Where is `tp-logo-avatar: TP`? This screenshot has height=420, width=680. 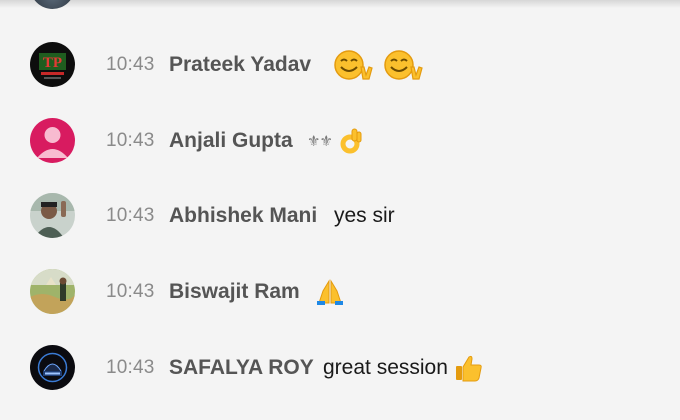 tp-logo-avatar: TP is located at coordinates (52, 64).